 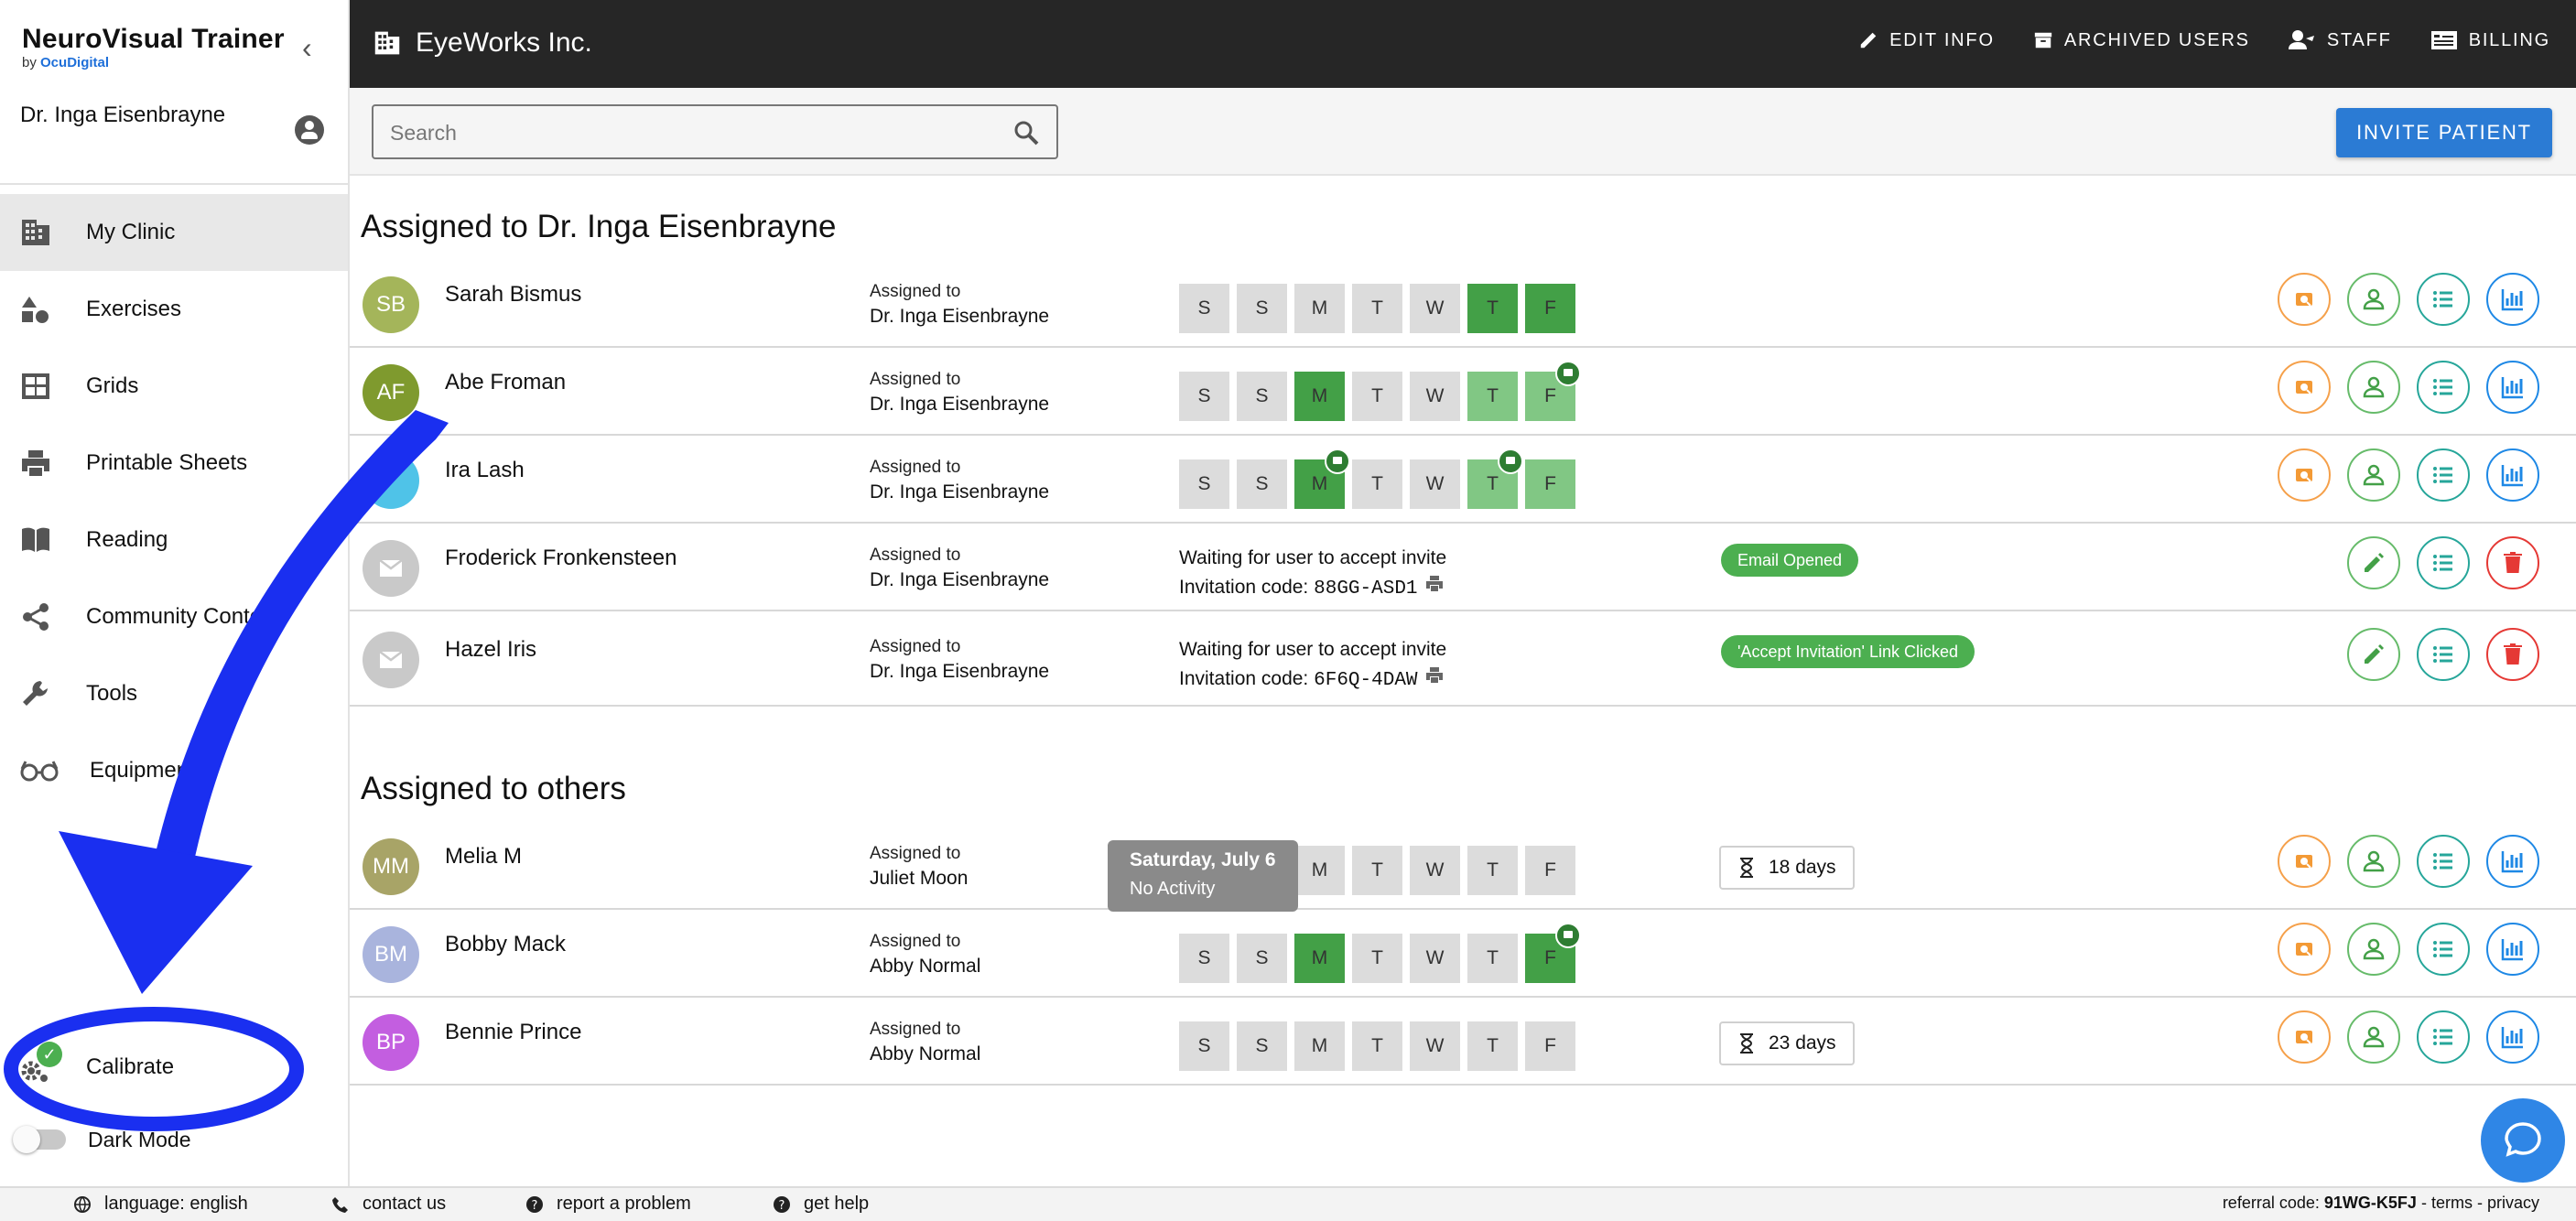 What do you see at coordinates (821, 1205) in the screenshot?
I see `get-help-link: ? get help` at bounding box center [821, 1205].